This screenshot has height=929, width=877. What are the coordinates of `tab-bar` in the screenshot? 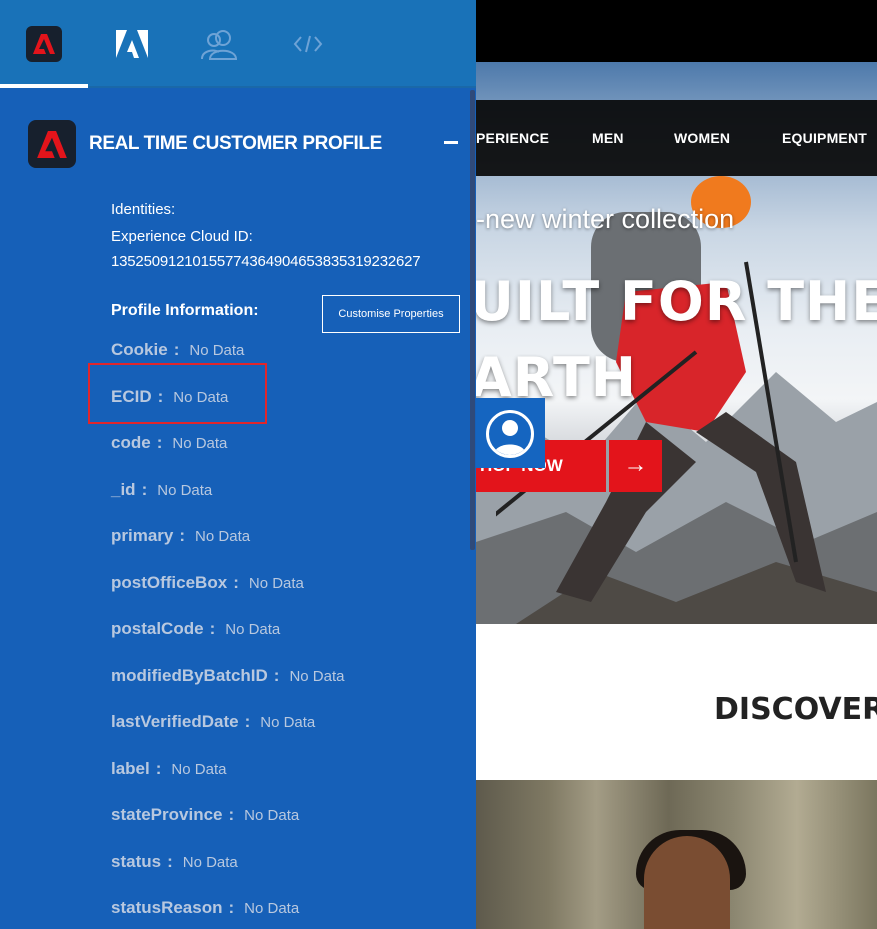 It's located at (238, 44).